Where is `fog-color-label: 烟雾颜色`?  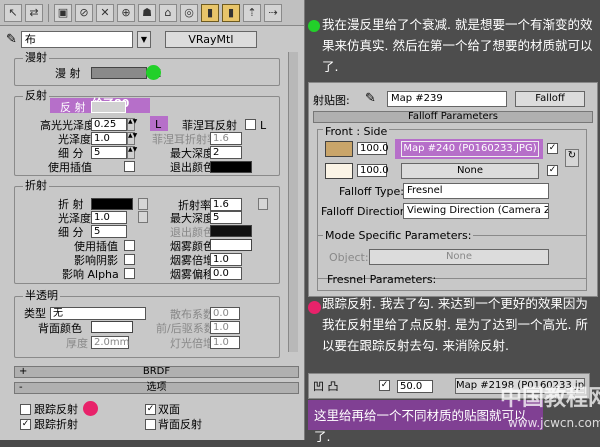
fog-color-label: 烟雾颜色 is located at coordinates (192, 246).